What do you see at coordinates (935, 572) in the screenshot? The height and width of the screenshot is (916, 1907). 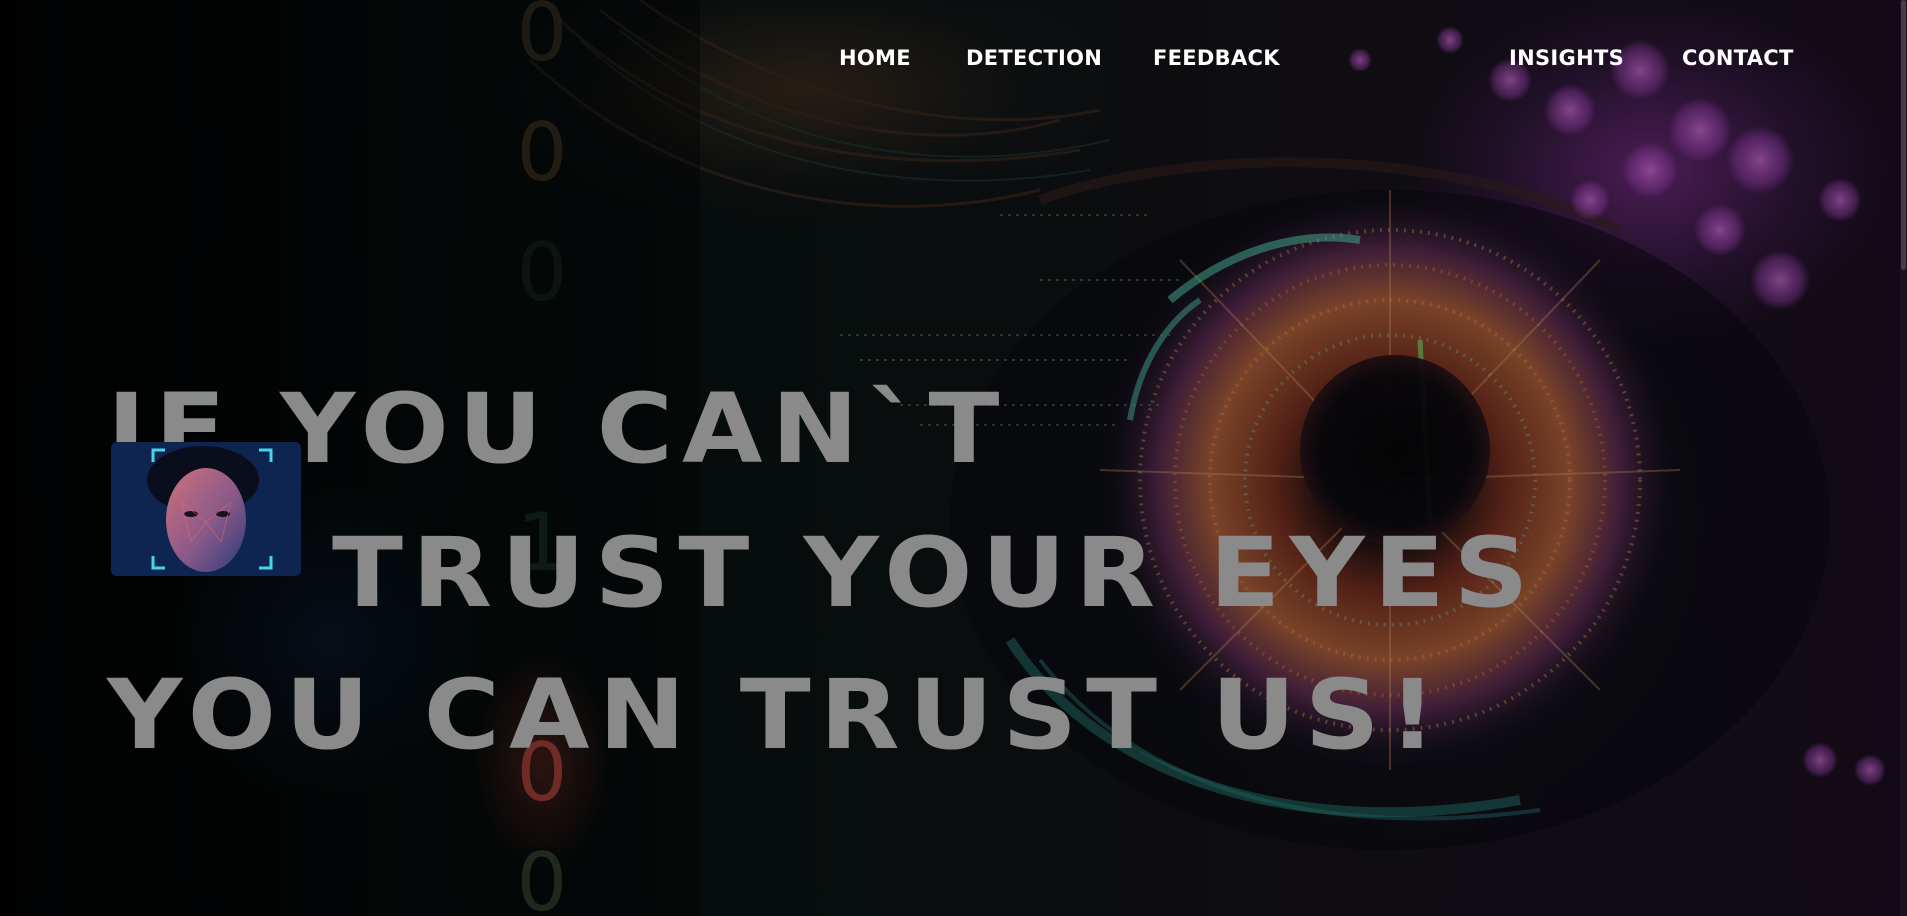 I see `headline-line-2: TRUST YOUR EYES` at bounding box center [935, 572].